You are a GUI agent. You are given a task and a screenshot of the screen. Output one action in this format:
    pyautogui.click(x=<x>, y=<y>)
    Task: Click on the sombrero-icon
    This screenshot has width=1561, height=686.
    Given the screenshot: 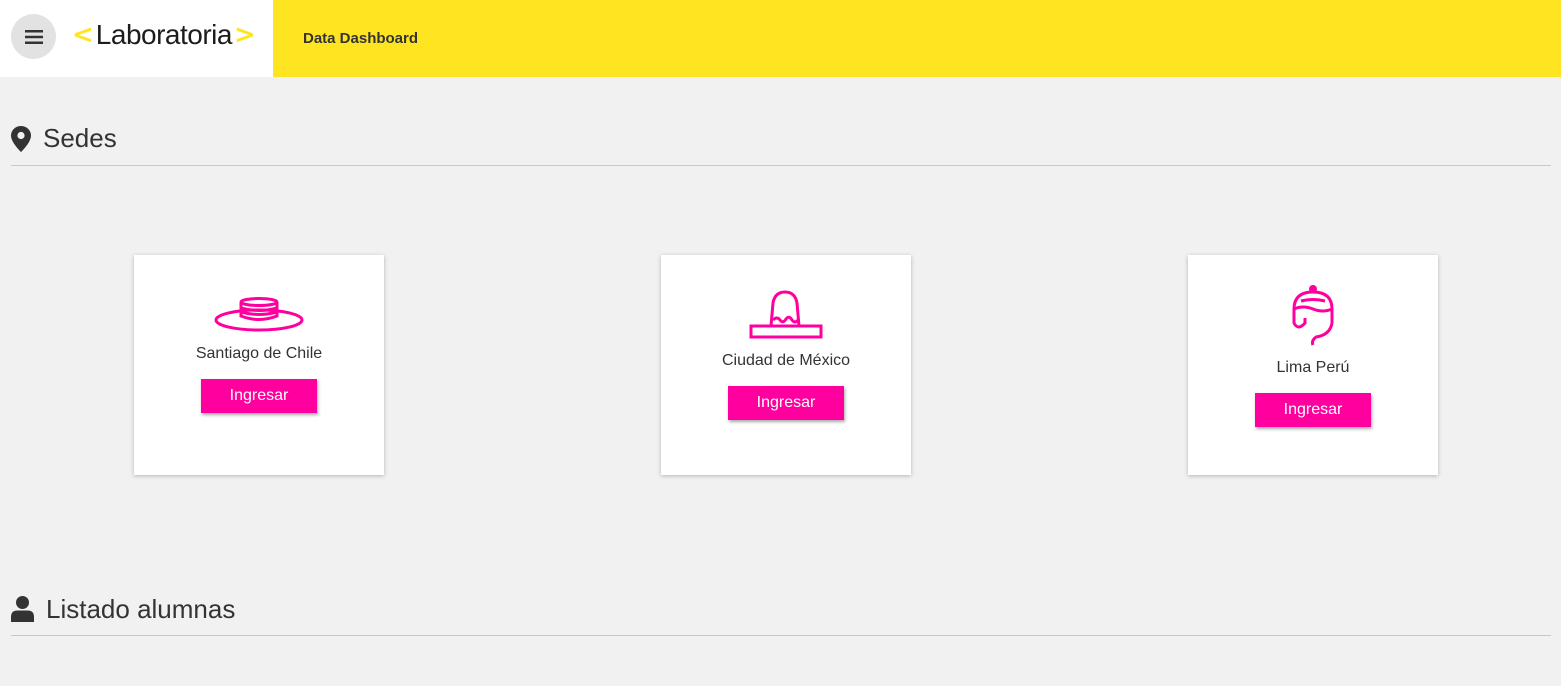 What is the action you would take?
    pyautogui.click(x=786, y=315)
    